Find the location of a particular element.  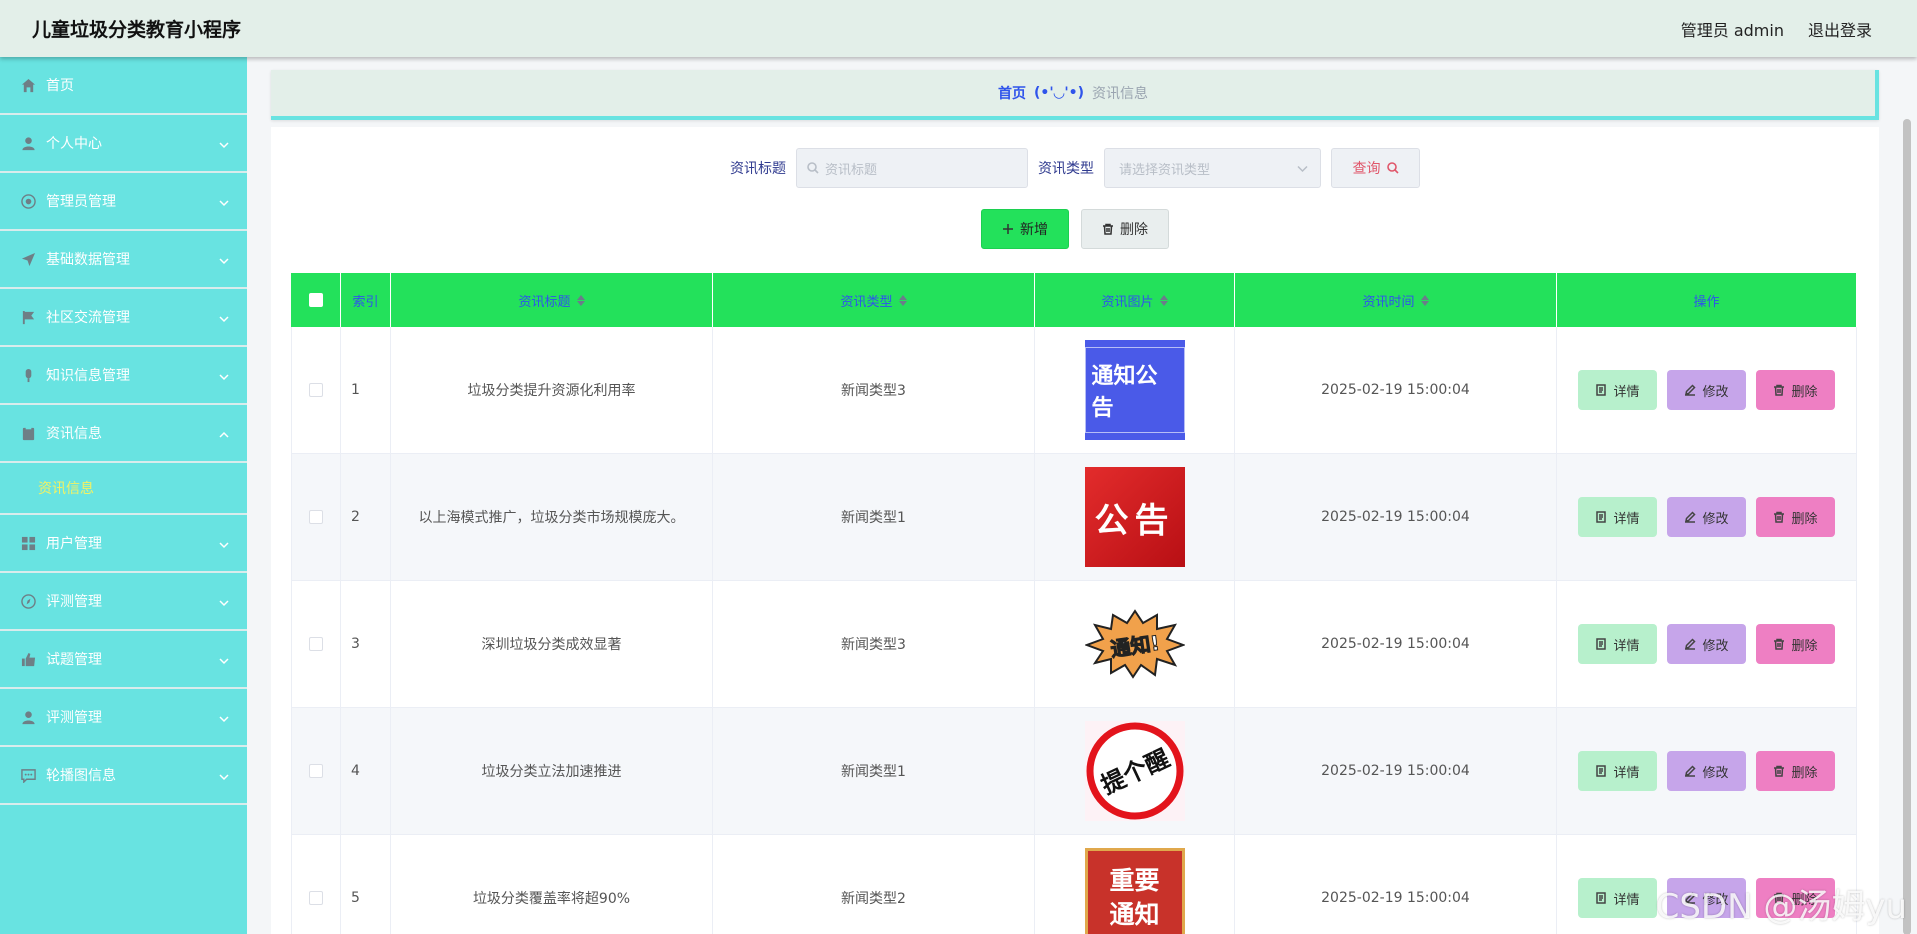

news-thumbnail: 通知! is located at coordinates (1134, 644).